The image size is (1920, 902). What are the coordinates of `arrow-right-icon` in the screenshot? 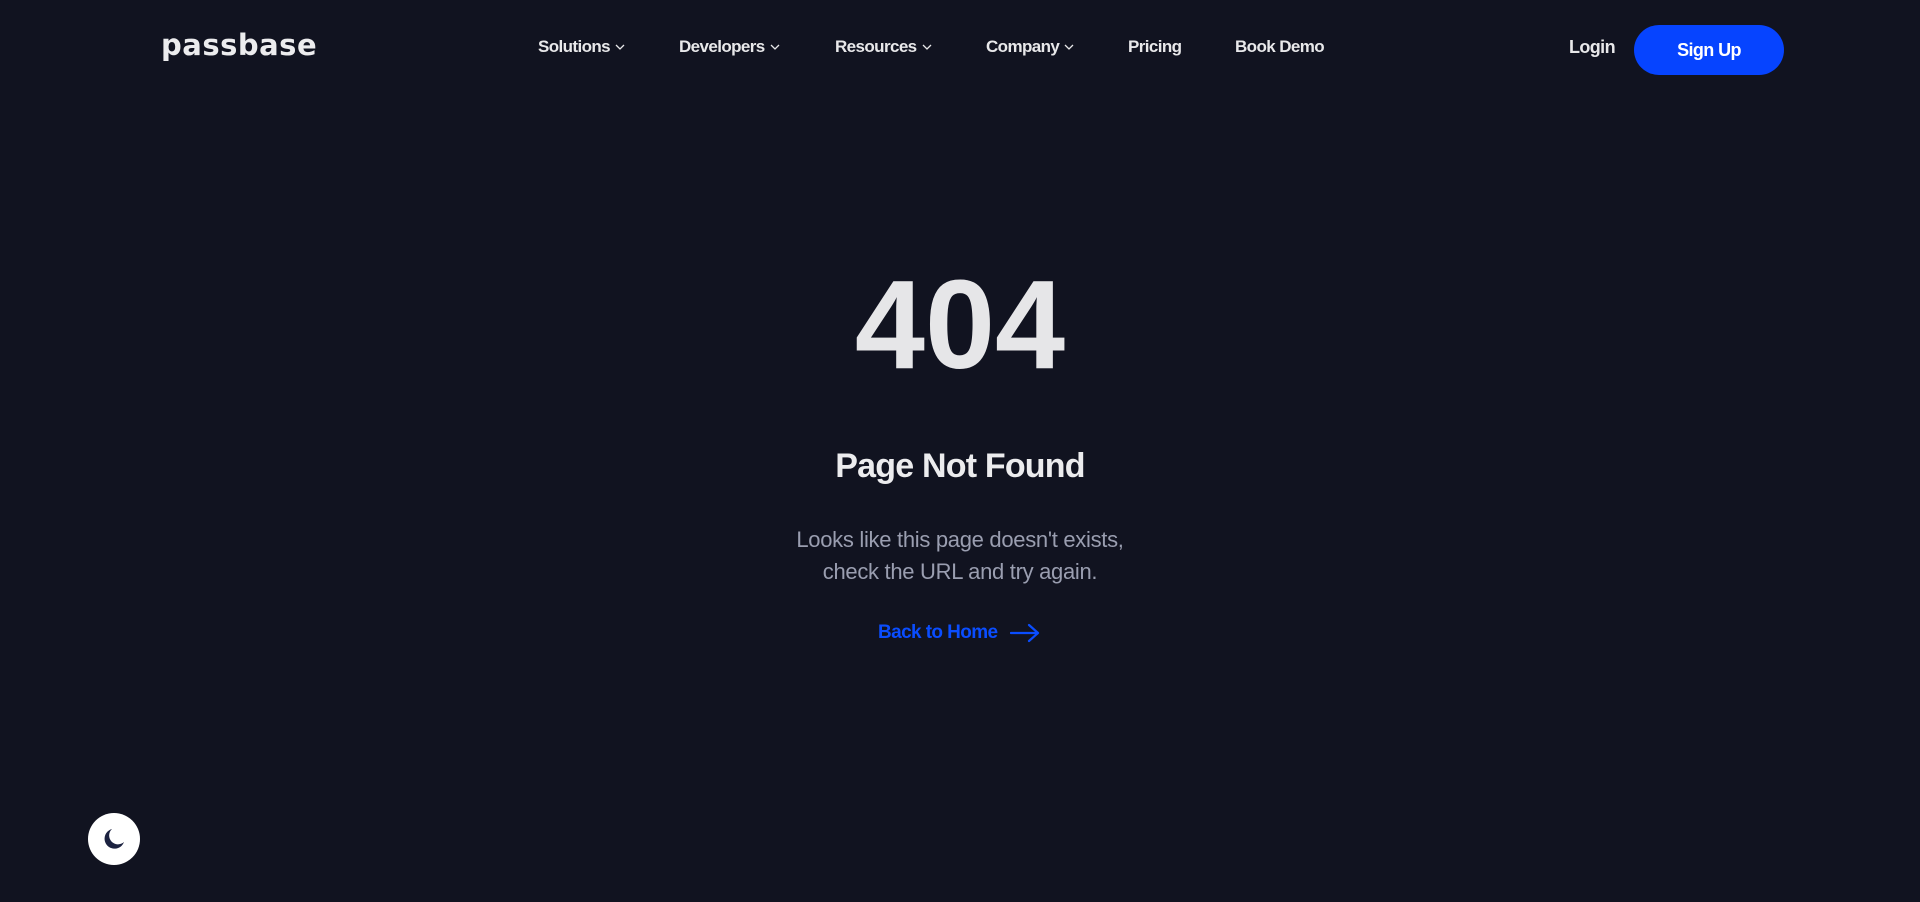 It's located at (1024, 633).